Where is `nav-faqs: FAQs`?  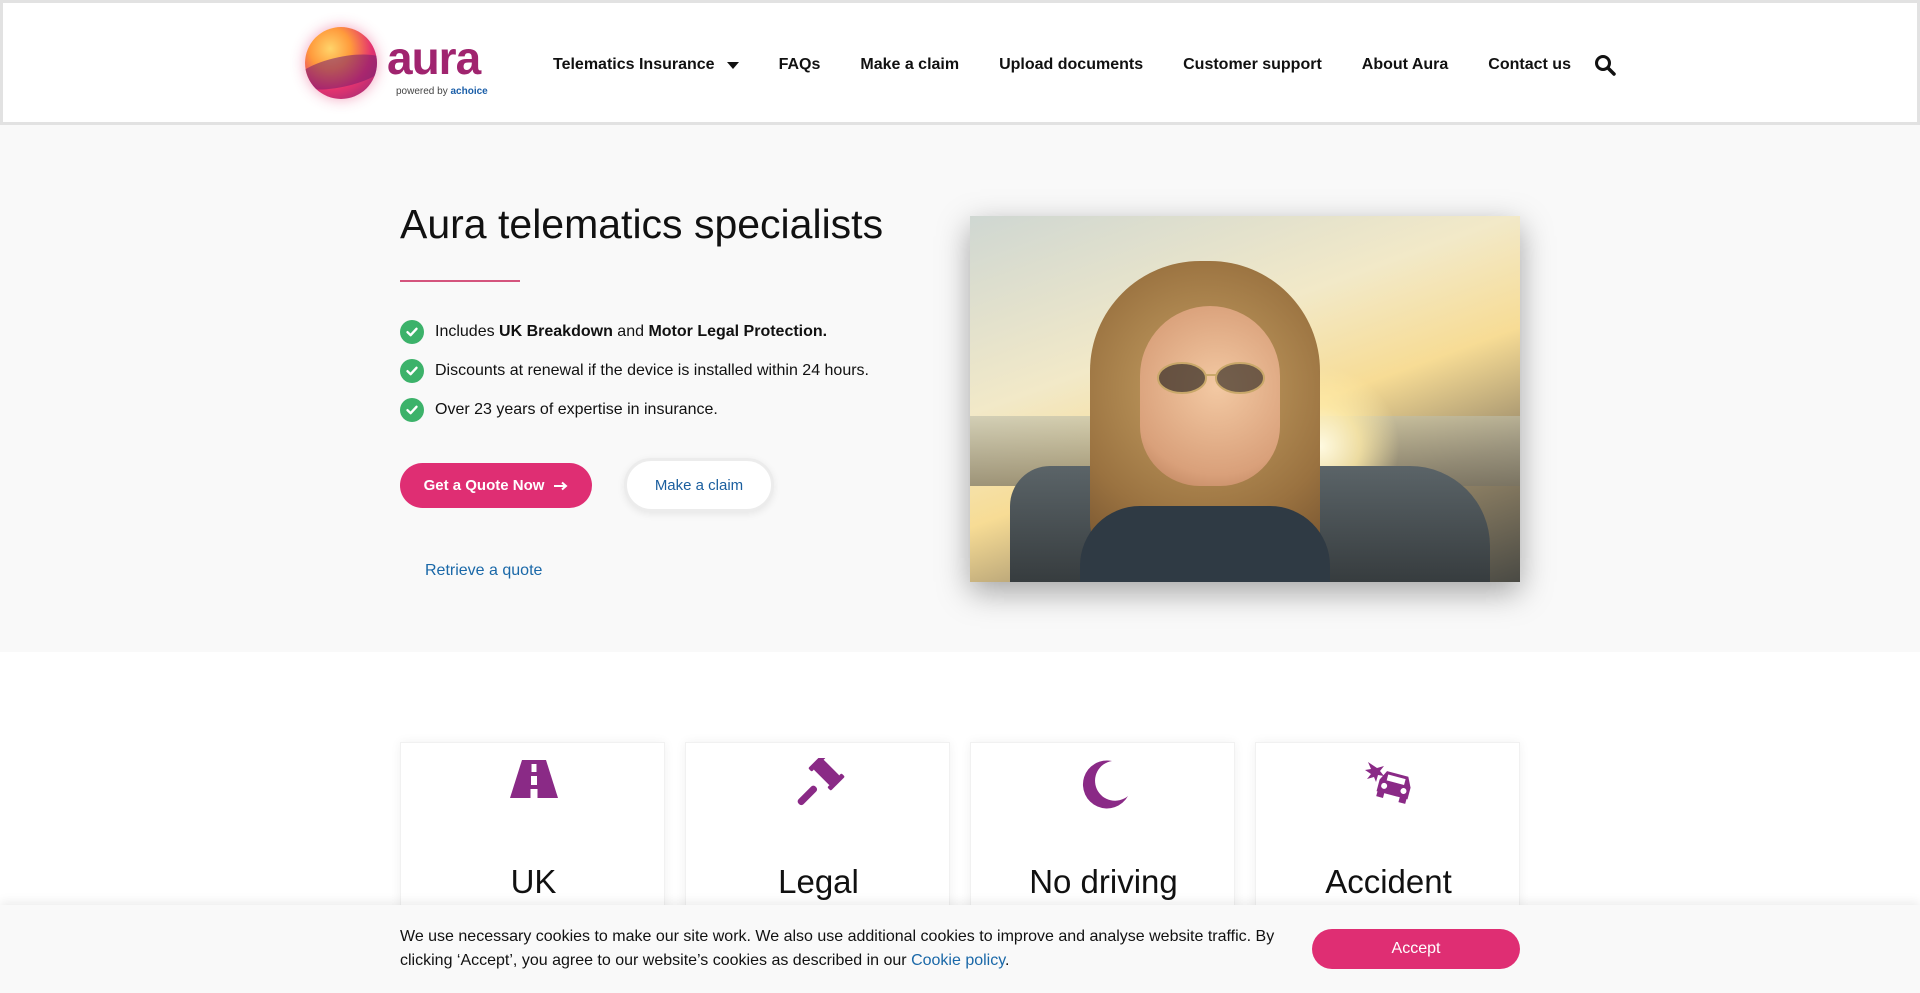
nav-faqs: FAQs is located at coordinates (800, 65).